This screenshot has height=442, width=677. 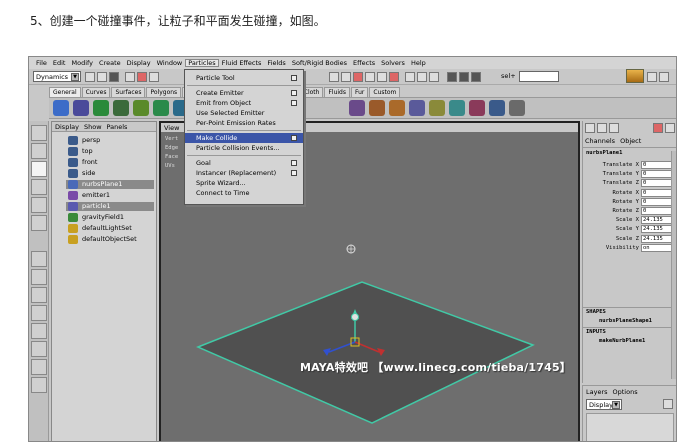 I want to click on new-scene-icon, so click(x=90, y=77).